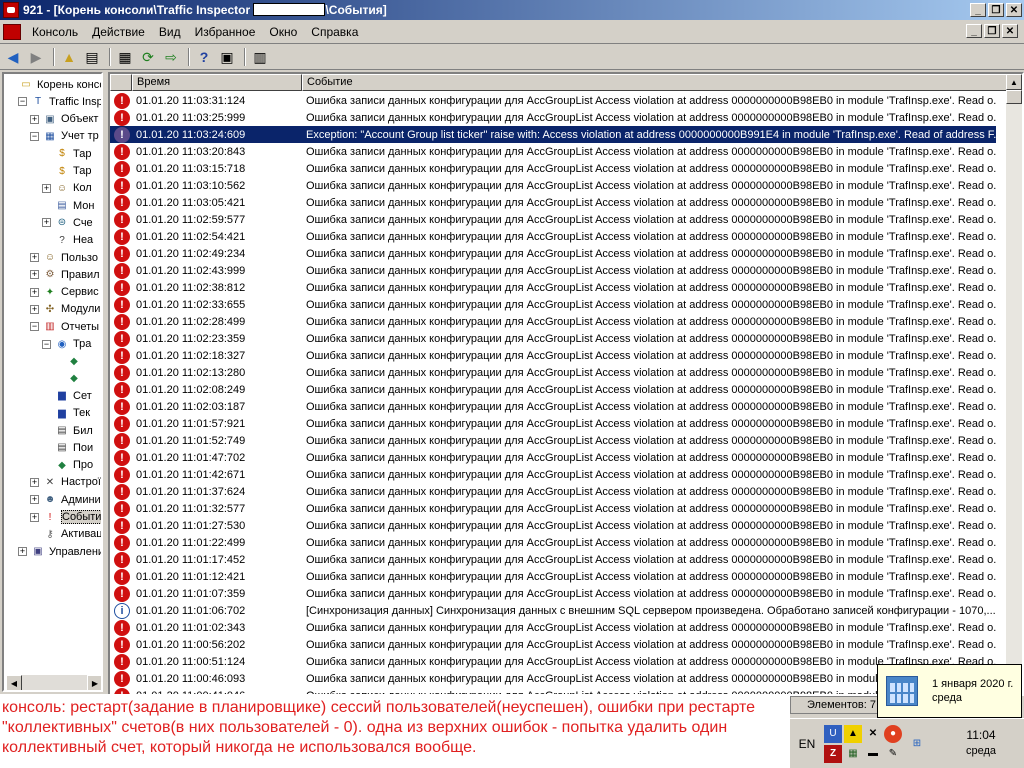  Describe the element at coordinates (1010, 31) in the screenshot. I see `mdi-close-button: ✕` at that location.